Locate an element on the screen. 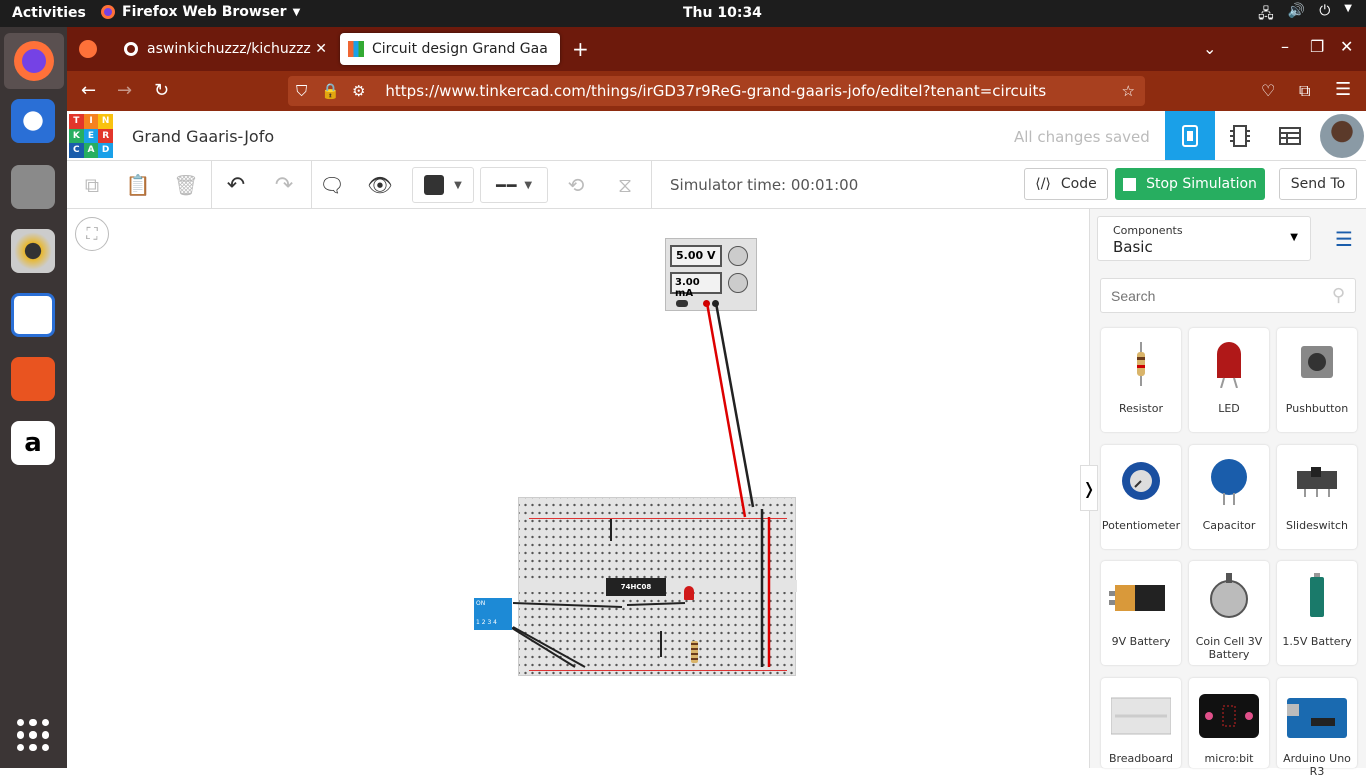 Image resolution: width=1366 pixels, height=778 pixels. clock: Thu 10:34 is located at coordinates (722, 13).